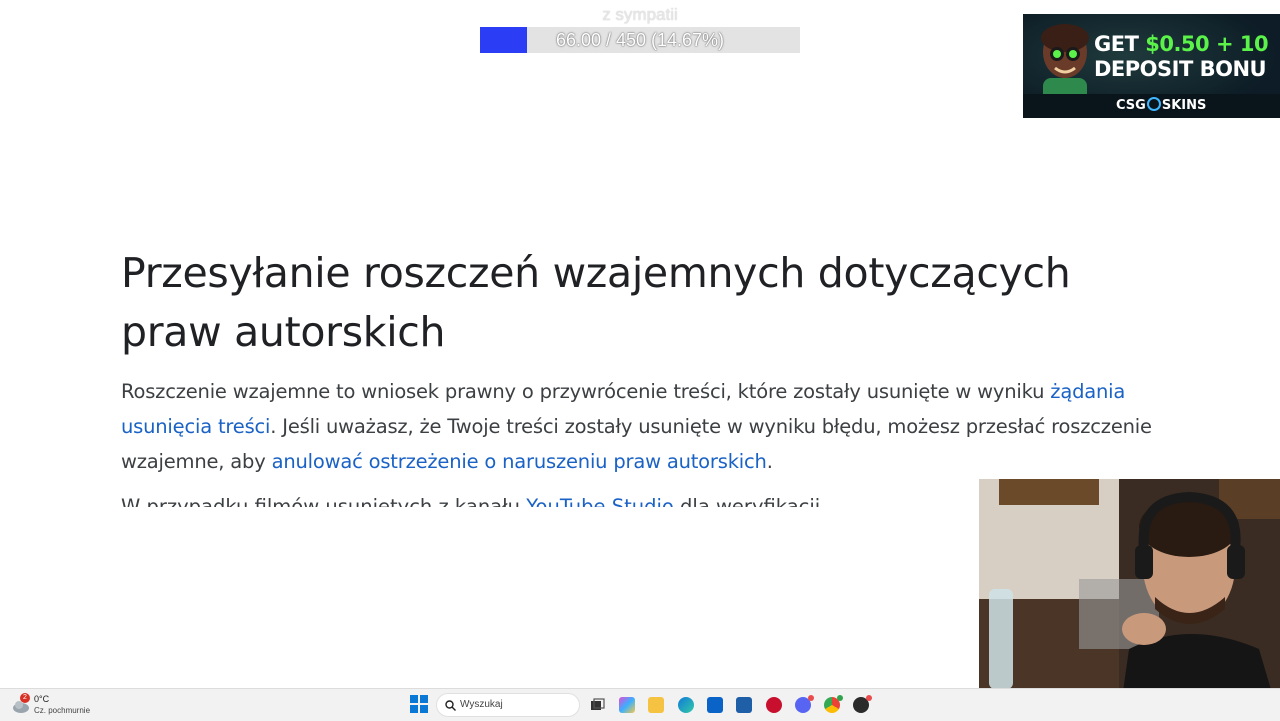  What do you see at coordinates (481, 704) in the screenshot?
I see `search-placeholder: Wyszukaj` at bounding box center [481, 704].